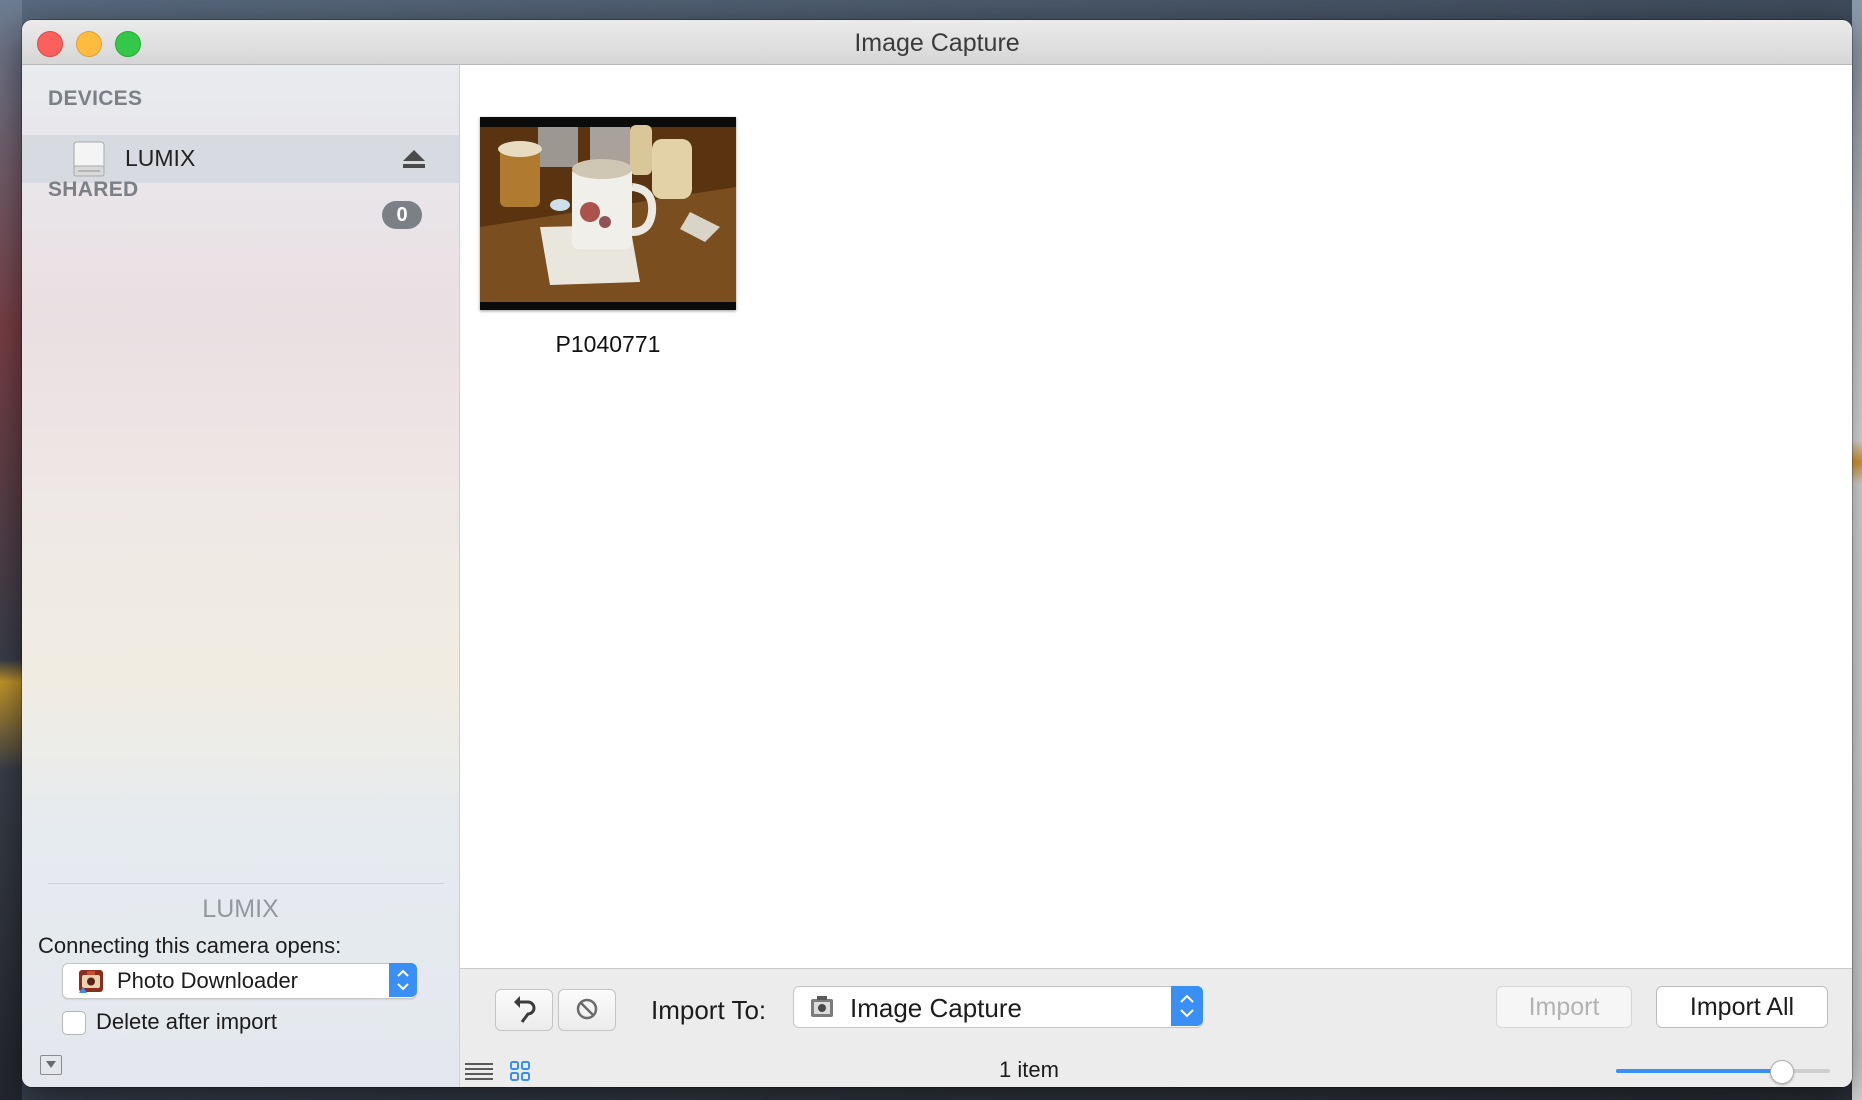 The image size is (1862, 1100). Describe the element at coordinates (91, 981) in the screenshot. I see `photo-downloader-icon` at that location.